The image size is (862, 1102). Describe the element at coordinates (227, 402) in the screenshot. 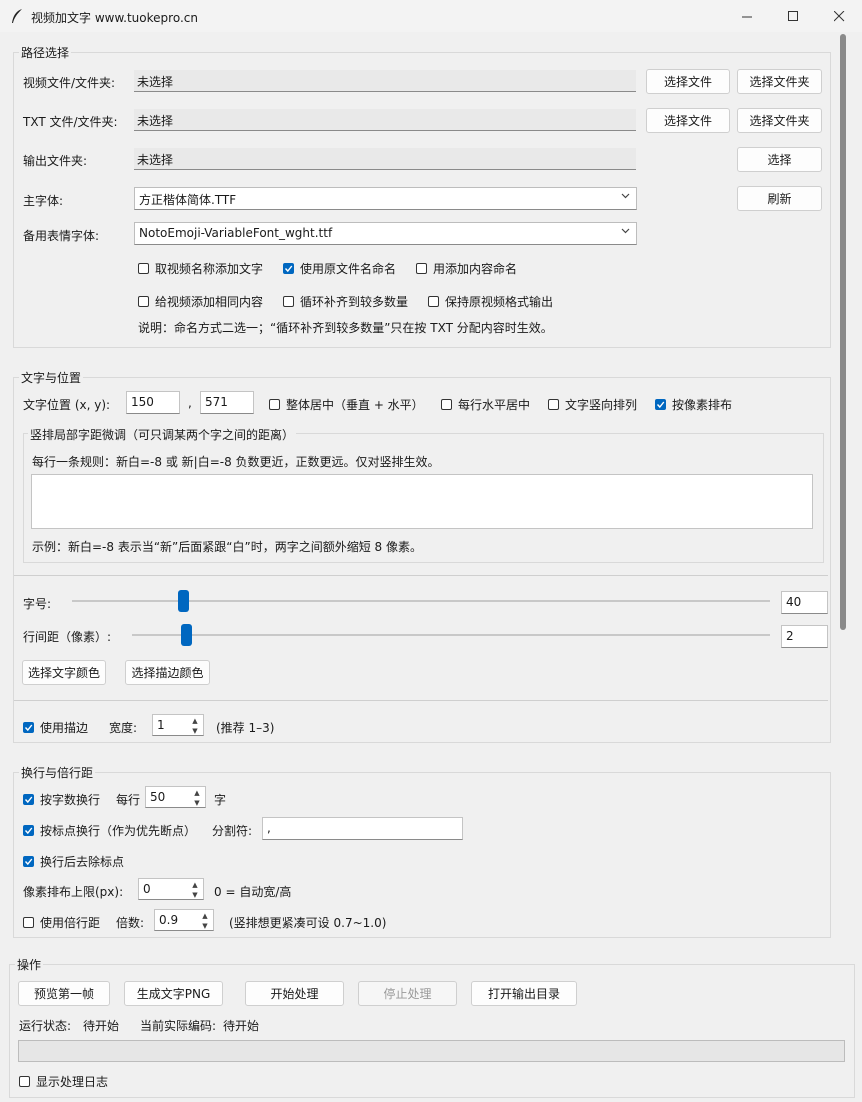

I see `position-y-input: 571` at that location.